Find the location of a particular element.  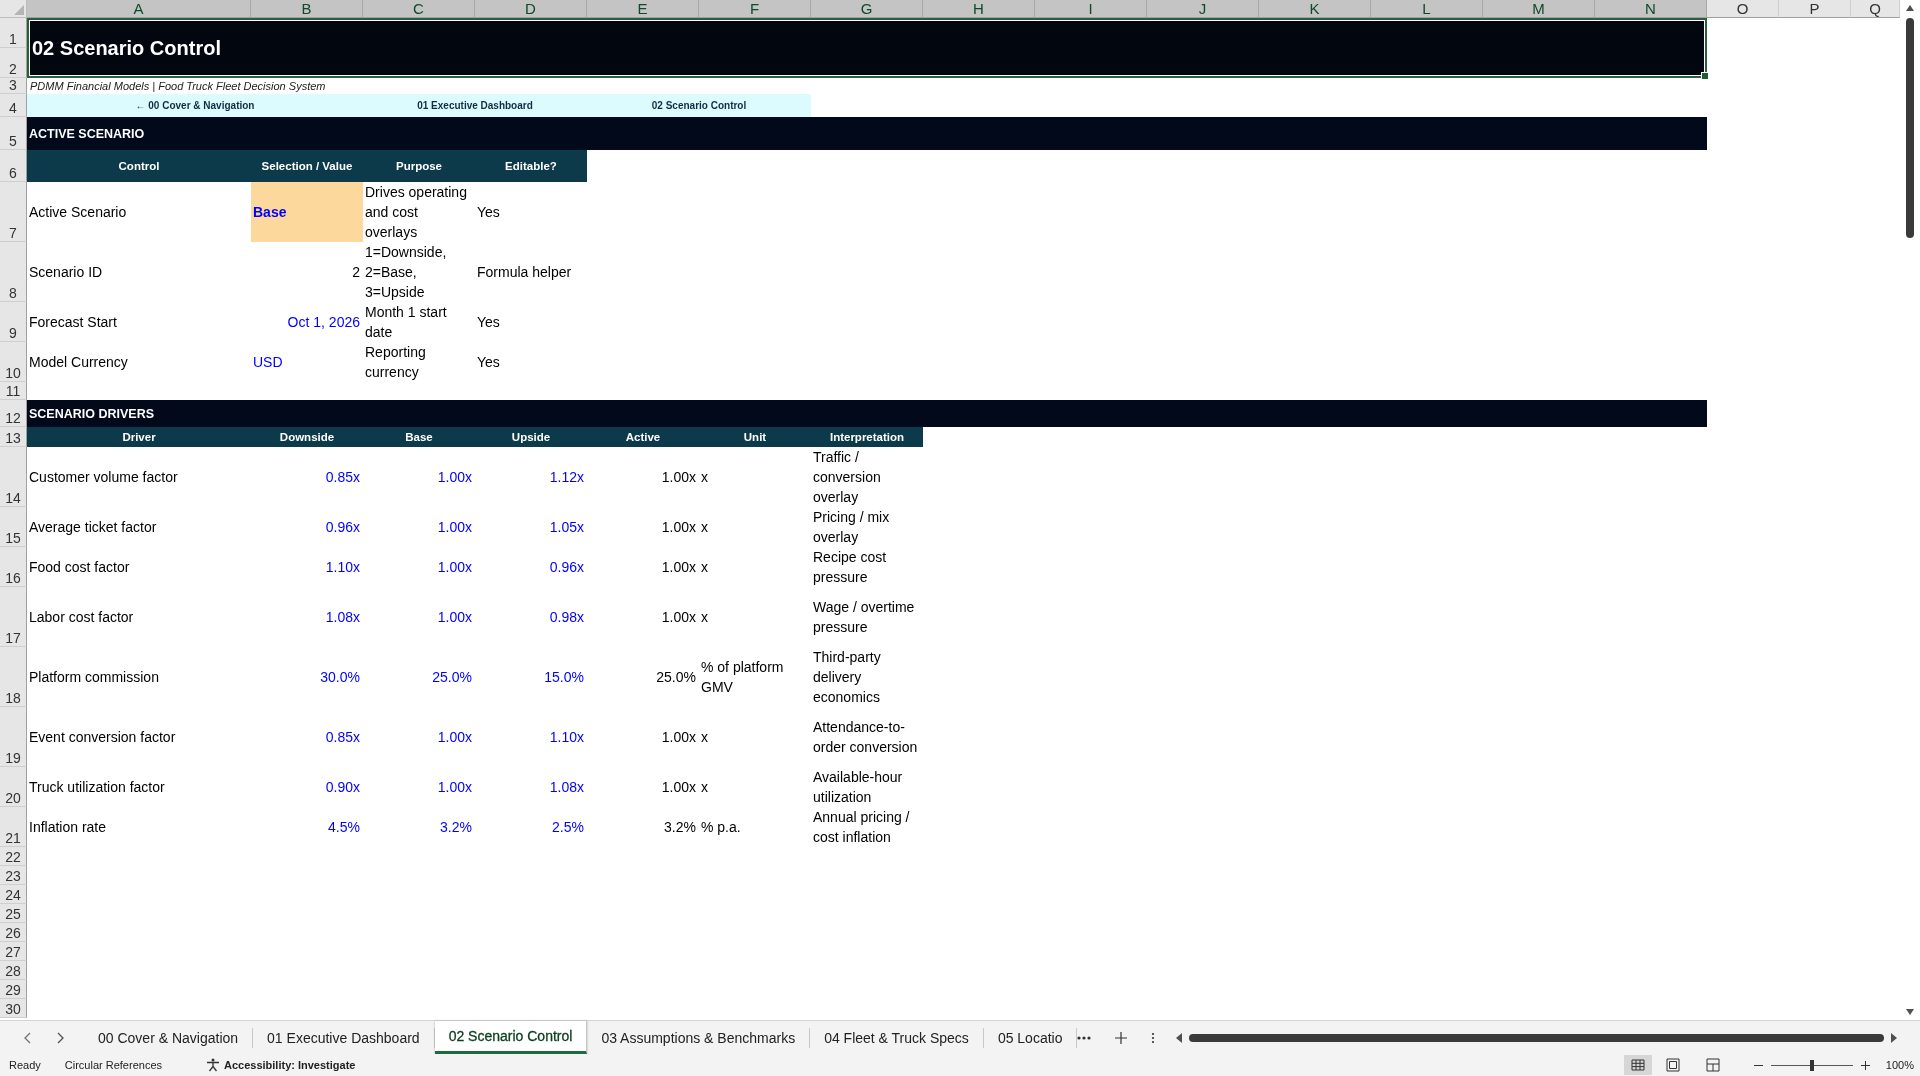

row-header: 12 is located at coordinates (13, 413).